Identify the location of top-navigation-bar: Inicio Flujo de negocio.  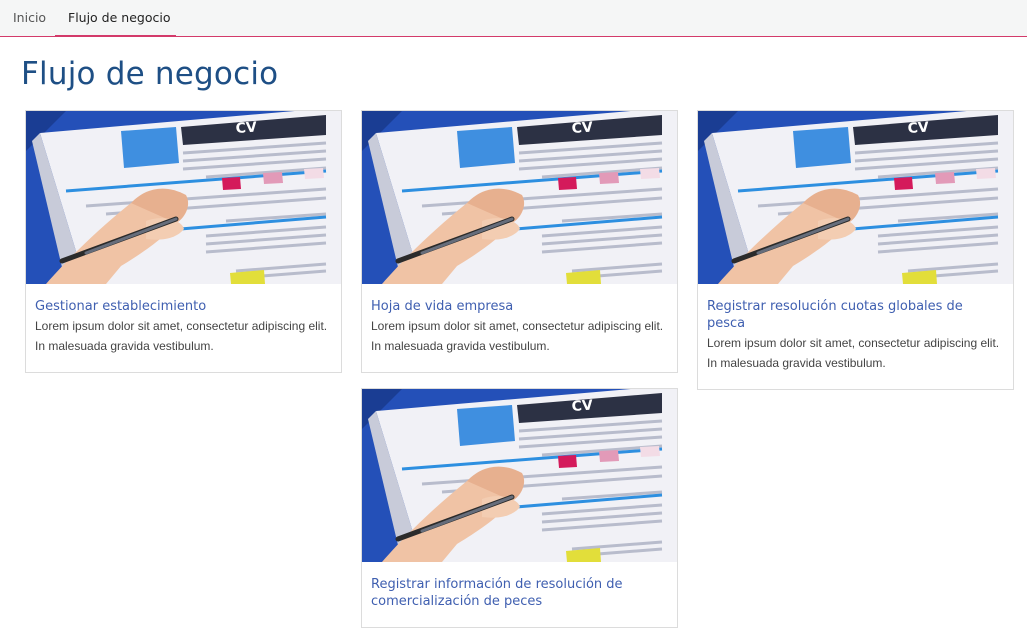
(513, 18).